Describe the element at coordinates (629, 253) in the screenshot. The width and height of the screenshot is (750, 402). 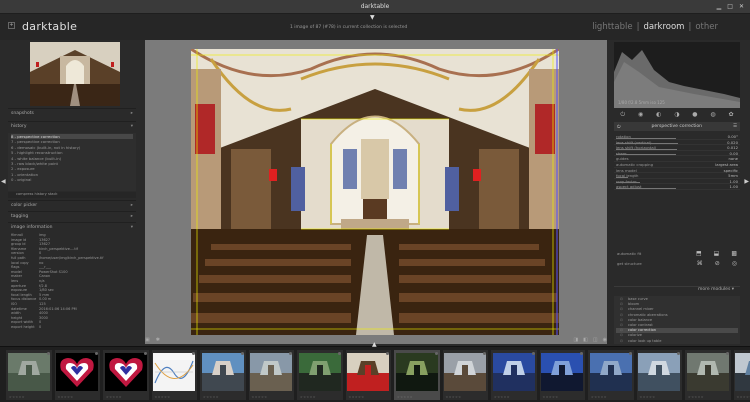
I see `automatic-fit-label: automatic fit` at that location.